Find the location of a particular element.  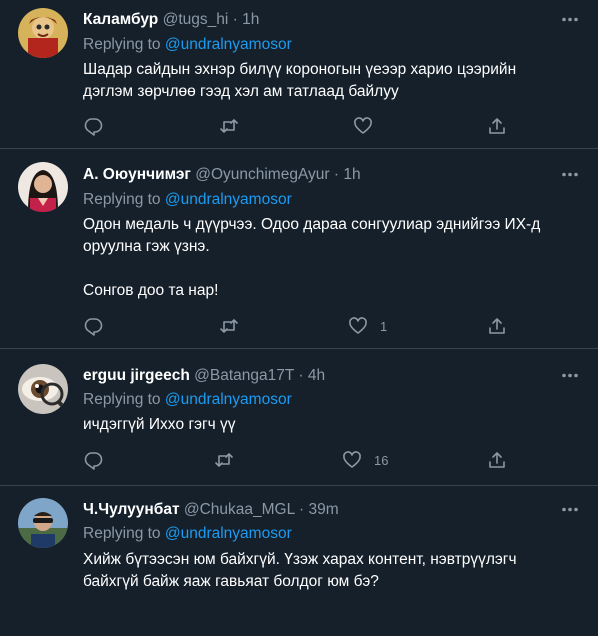

tweet-header: erguu jirgeech @Batanga17T · 4h is located at coordinates (204, 375).